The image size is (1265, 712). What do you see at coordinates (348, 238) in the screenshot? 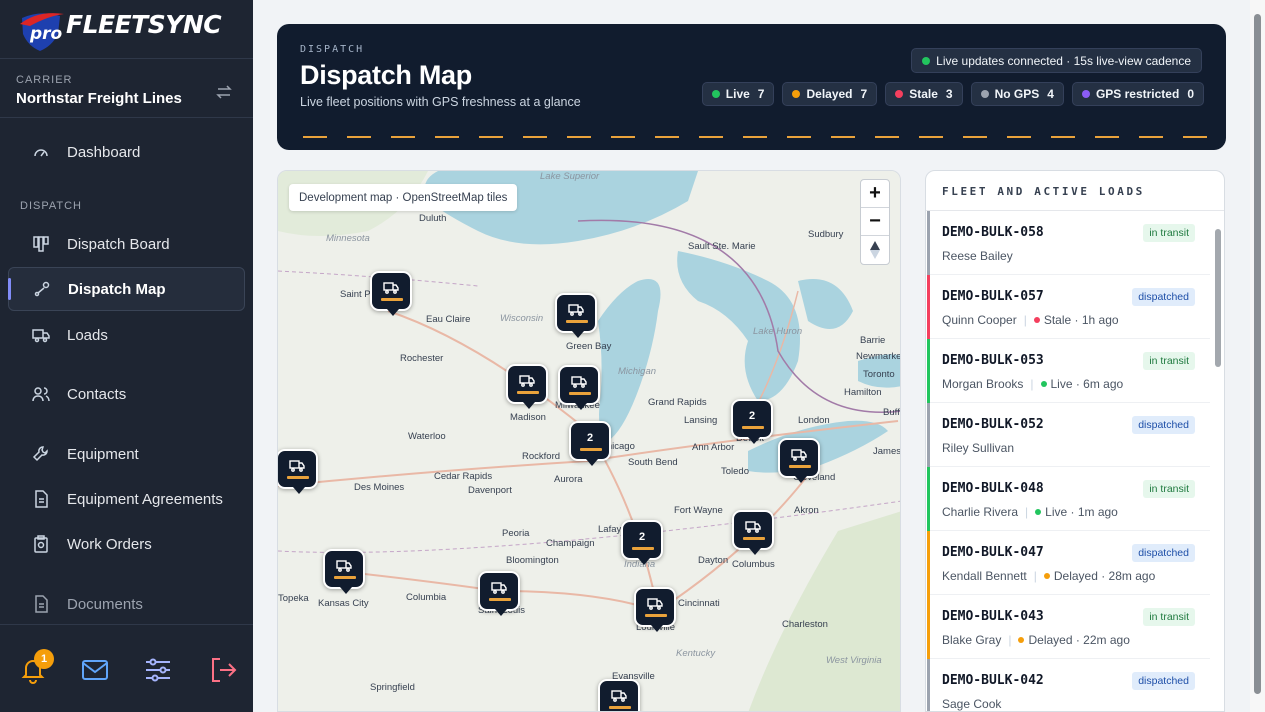
I see `map-label: Minnesota` at bounding box center [348, 238].